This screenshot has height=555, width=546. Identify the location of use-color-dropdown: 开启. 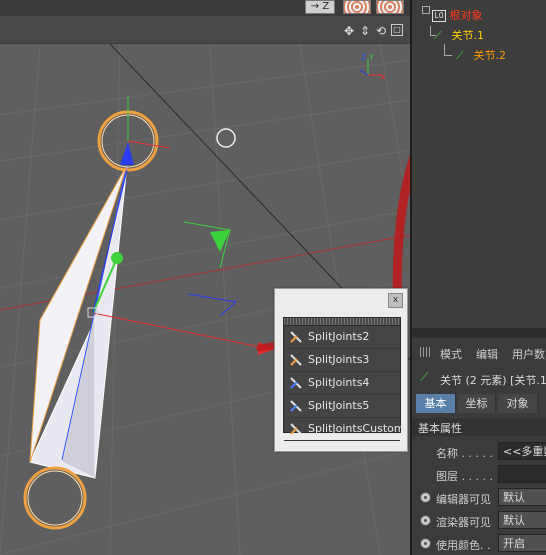
(522, 543).